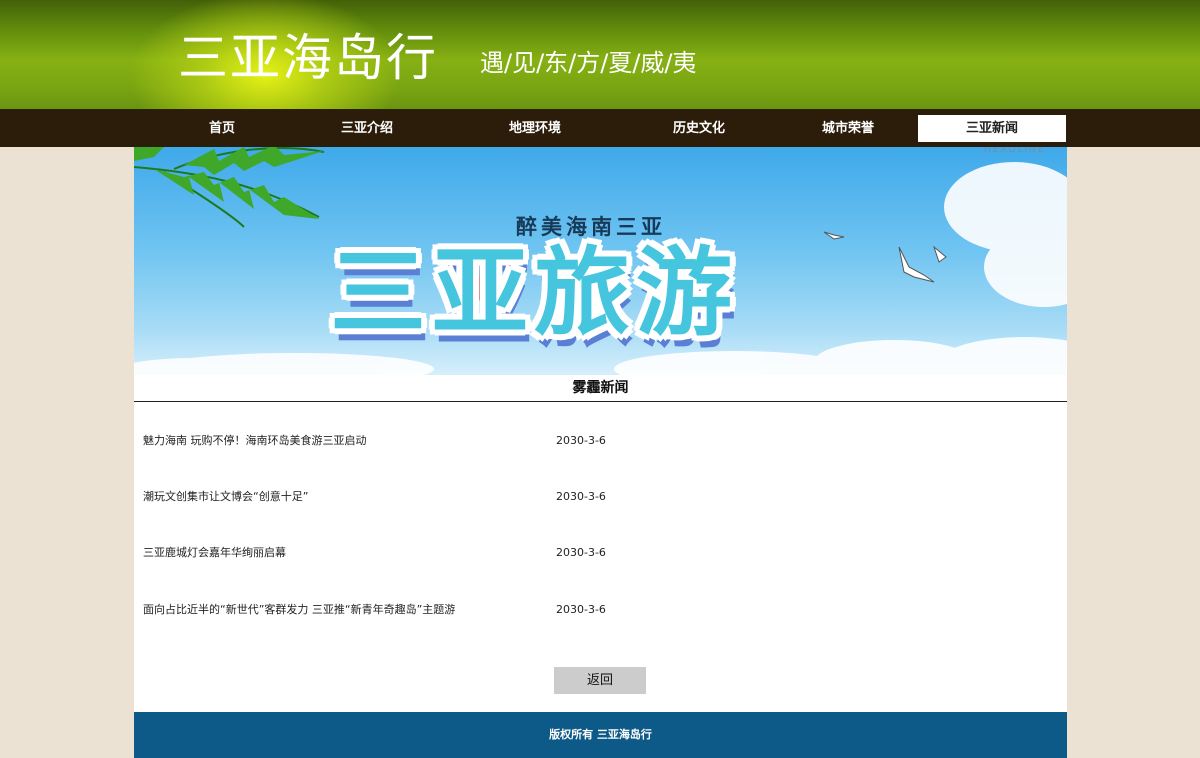 Image resolution: width=1200 pixels, height=758 pixels. I want to click on nav-item-geography: 地理环境, so click(535, 128).